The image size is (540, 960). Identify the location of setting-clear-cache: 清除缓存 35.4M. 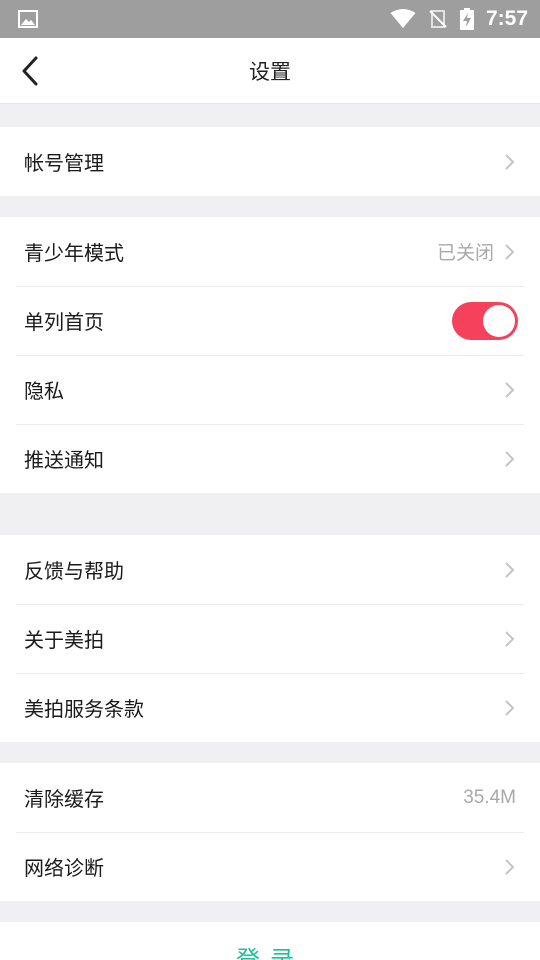
(270, 797).